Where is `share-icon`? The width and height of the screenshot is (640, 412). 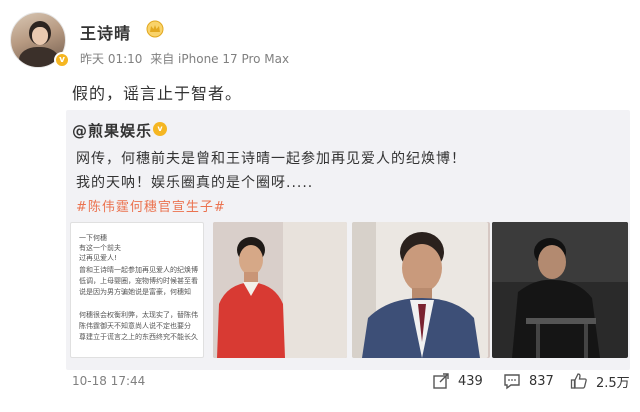 share-icon is located at coordinates (441, 381).